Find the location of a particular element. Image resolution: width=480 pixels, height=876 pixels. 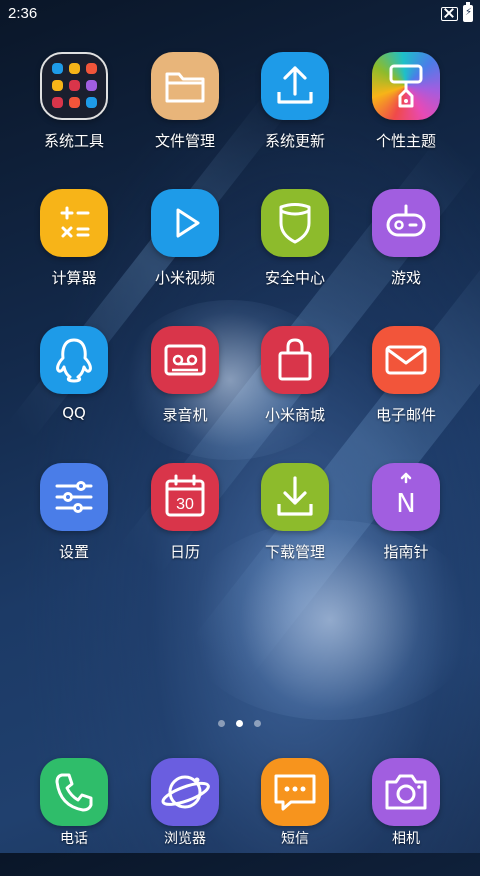

app-label: 计算器 is located at coordinates (74, 278).